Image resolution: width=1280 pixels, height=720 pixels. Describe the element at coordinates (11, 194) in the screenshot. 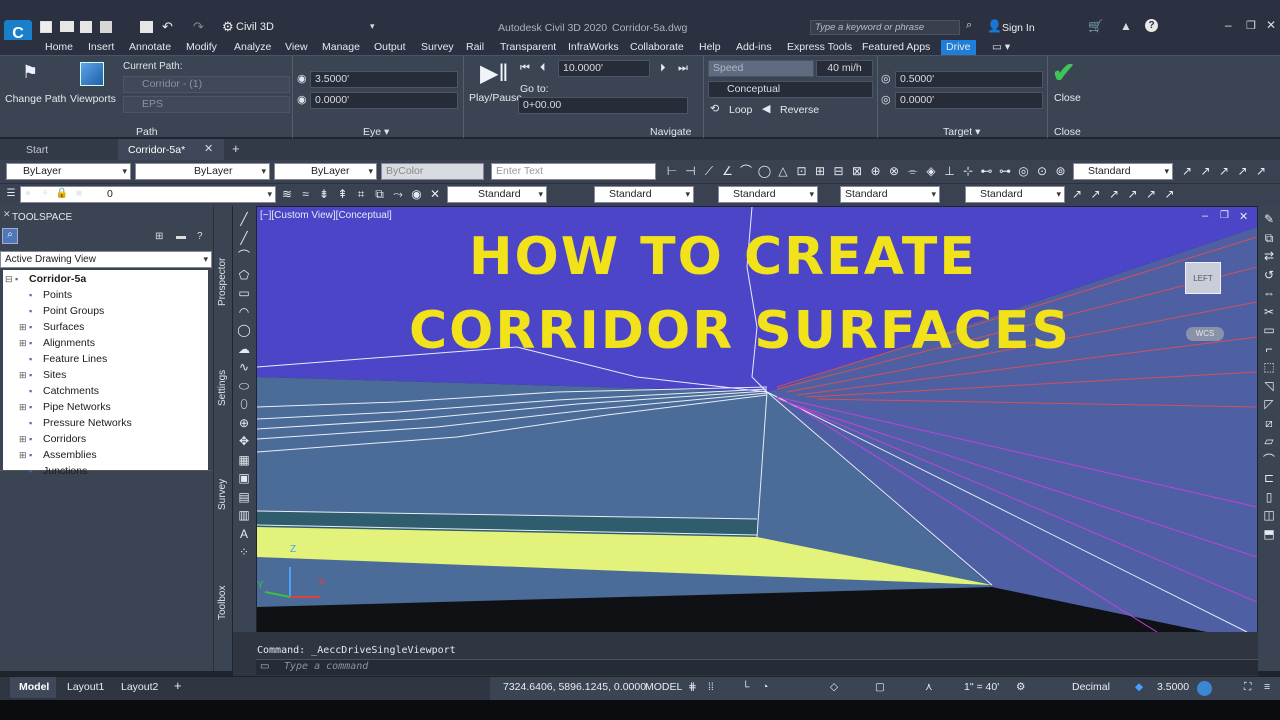

I see `layer-state-icon: ☰` at that location.